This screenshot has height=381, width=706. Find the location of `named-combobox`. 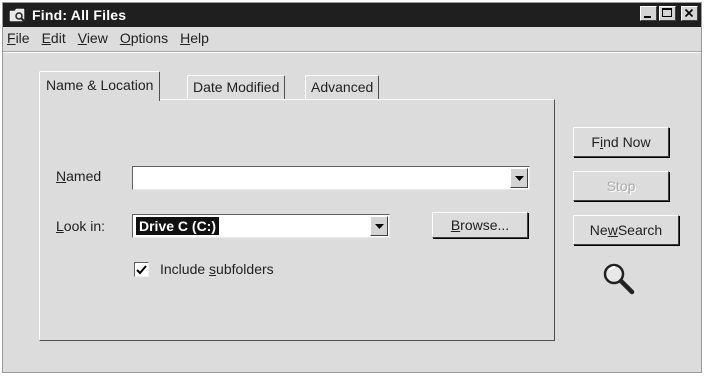

named-combobox is located at coordinates (331, 178).